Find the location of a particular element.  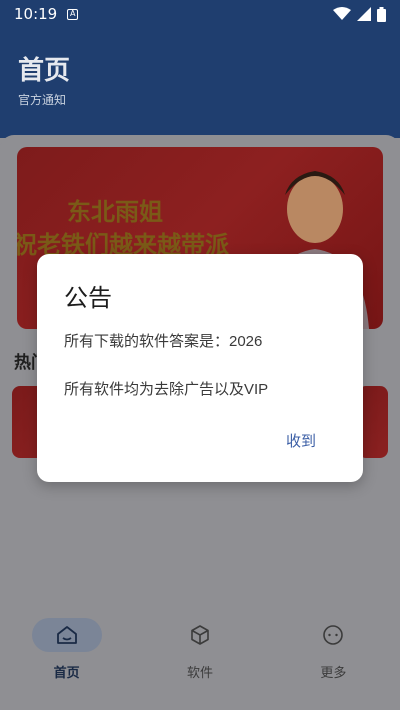

nav-item-software: 软件 is located at coordinates (199, 661).